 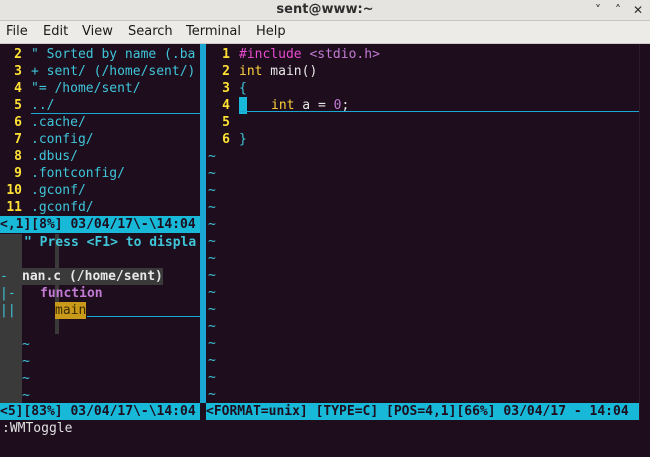 What do you see at coordinates (243, 88) in the screenshot?
I see `code-line-3: {` at bounding box center [243, 88].